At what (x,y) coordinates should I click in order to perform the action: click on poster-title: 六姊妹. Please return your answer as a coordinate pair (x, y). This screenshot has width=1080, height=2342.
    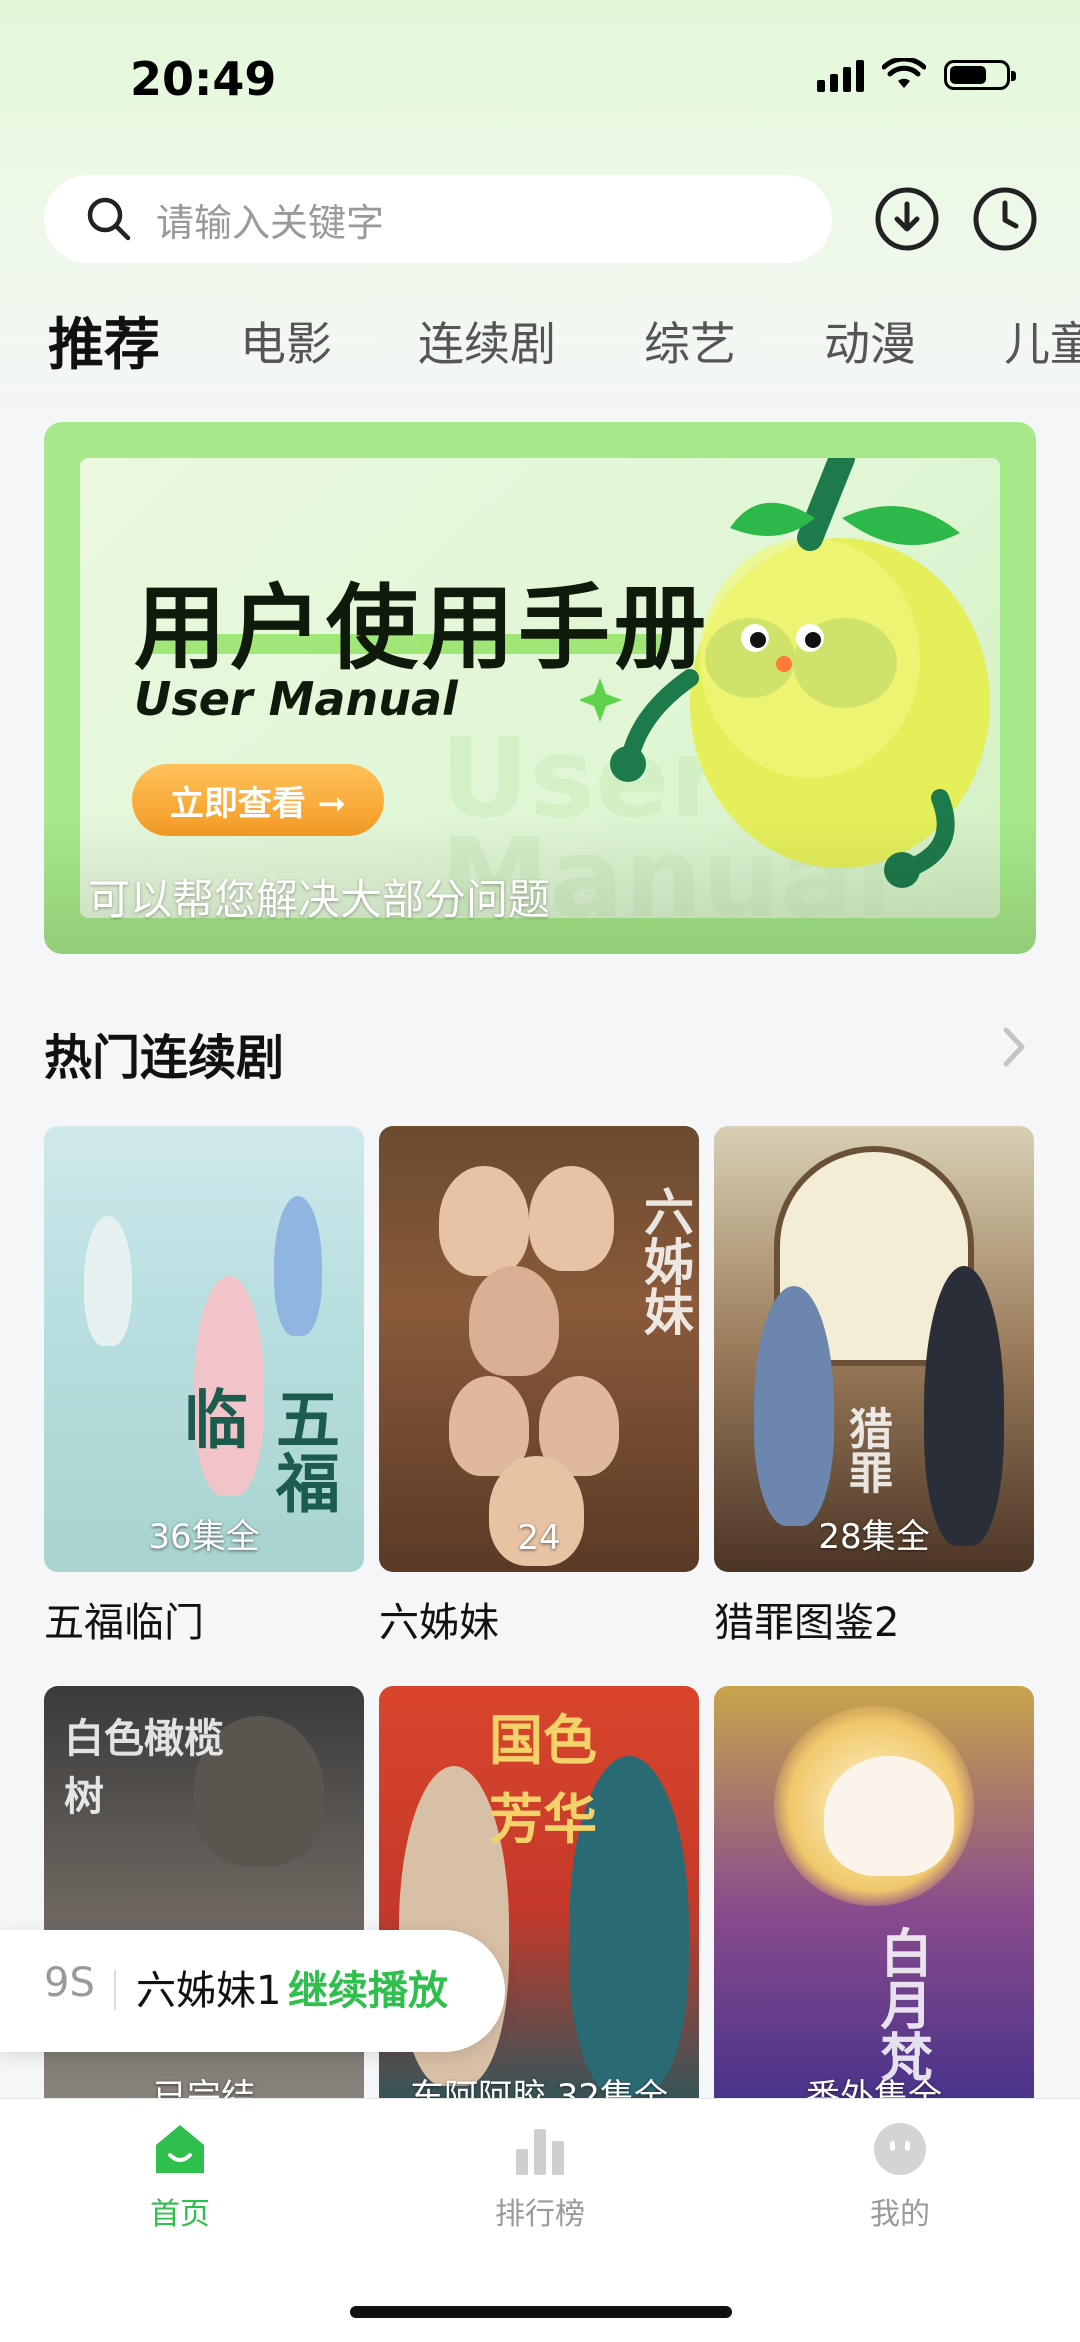
    Looking at the image, I should click on (439, 1623).